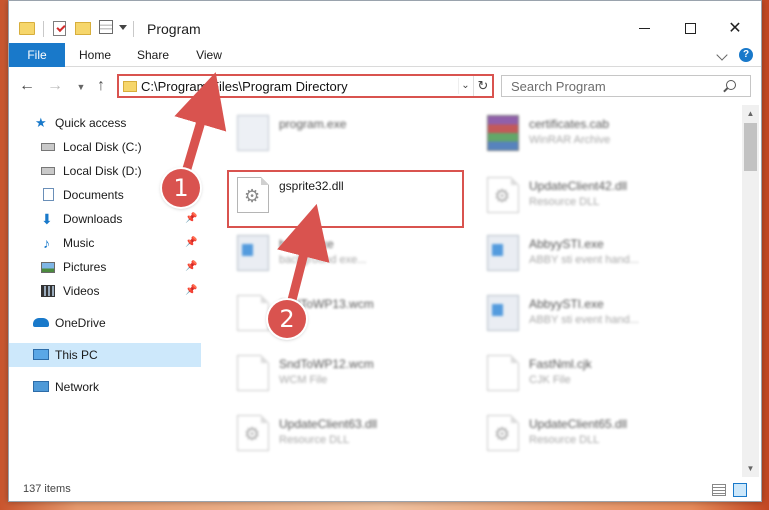  What do you see at coordinates (85, 267) in the screenshot?
I see `sidebar-item-label: Pictures` at bounding box center [85, 267].